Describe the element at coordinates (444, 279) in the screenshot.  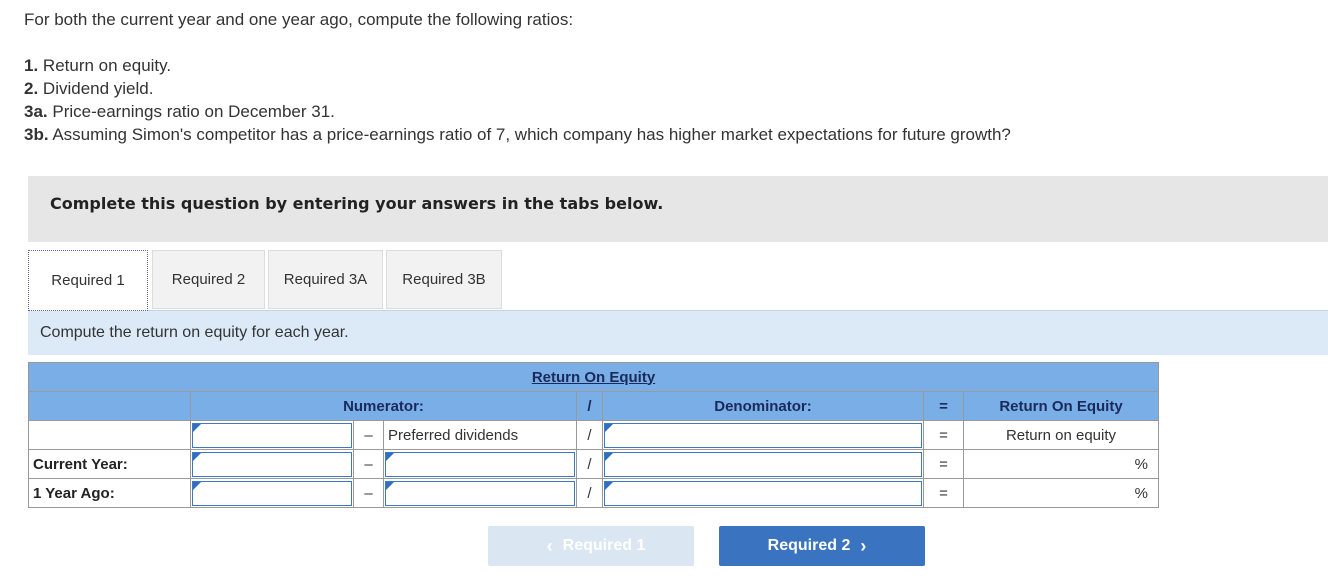
I see `tab-required-3b: Required 3B` at that location.